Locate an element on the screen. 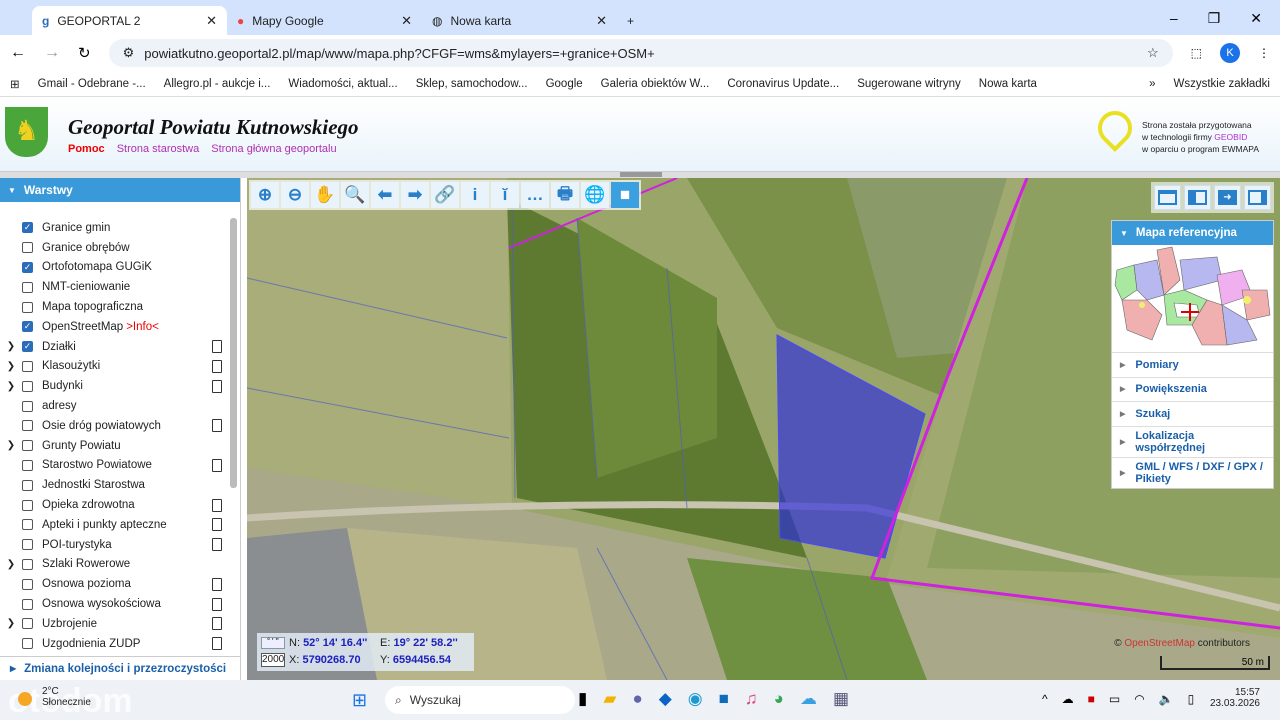 The image size is (1280, 721). coord-format-button: ° ' '' is located at coordinates (273, 643).